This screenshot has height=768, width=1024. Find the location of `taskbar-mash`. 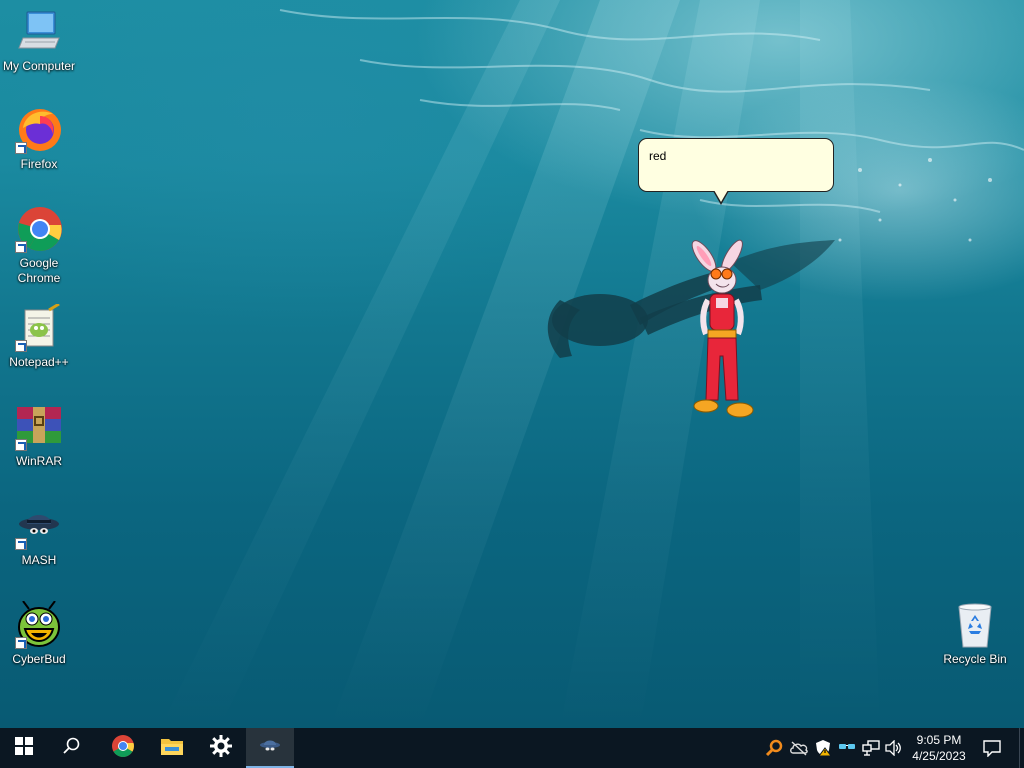

taskbar-mash is located at coordinates (270, 748).